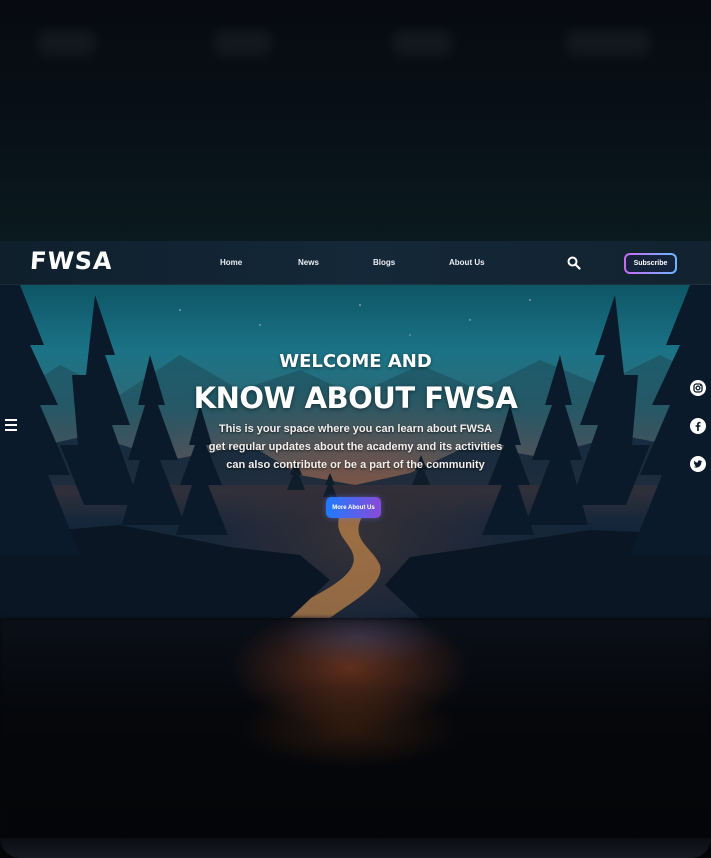 This screenshot has height=858, width=711. What do you see at coordinates (231, 262) in the screenshot?
I see `nav-link-home: Home` at bounding box center [231, 262].